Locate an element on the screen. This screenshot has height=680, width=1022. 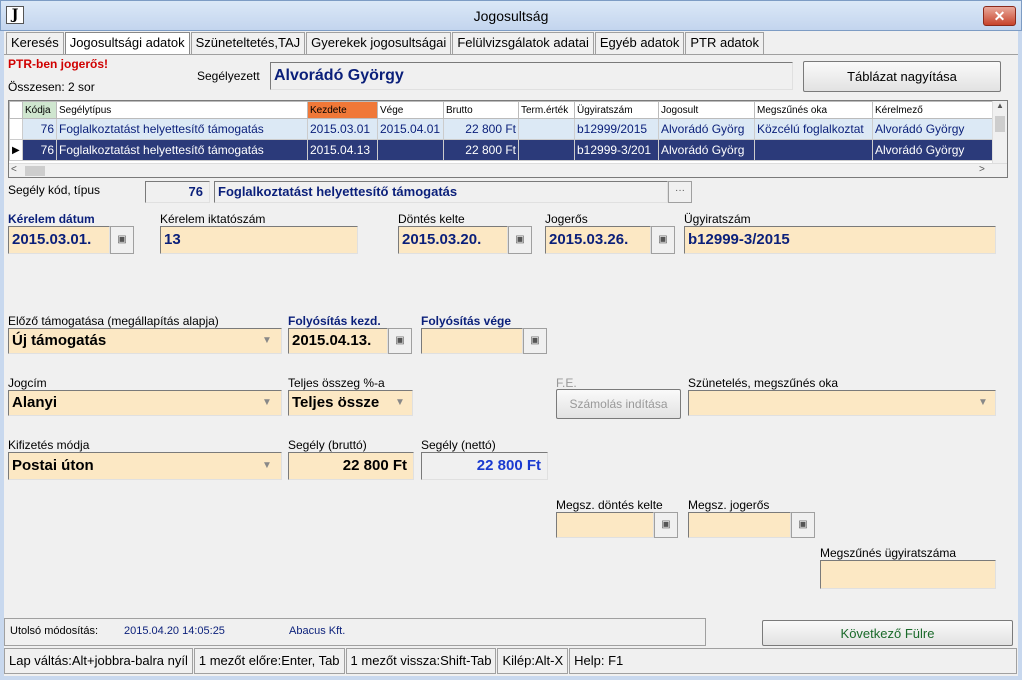
col-header: Megszűnés oka is located at coordinates (813, 110).